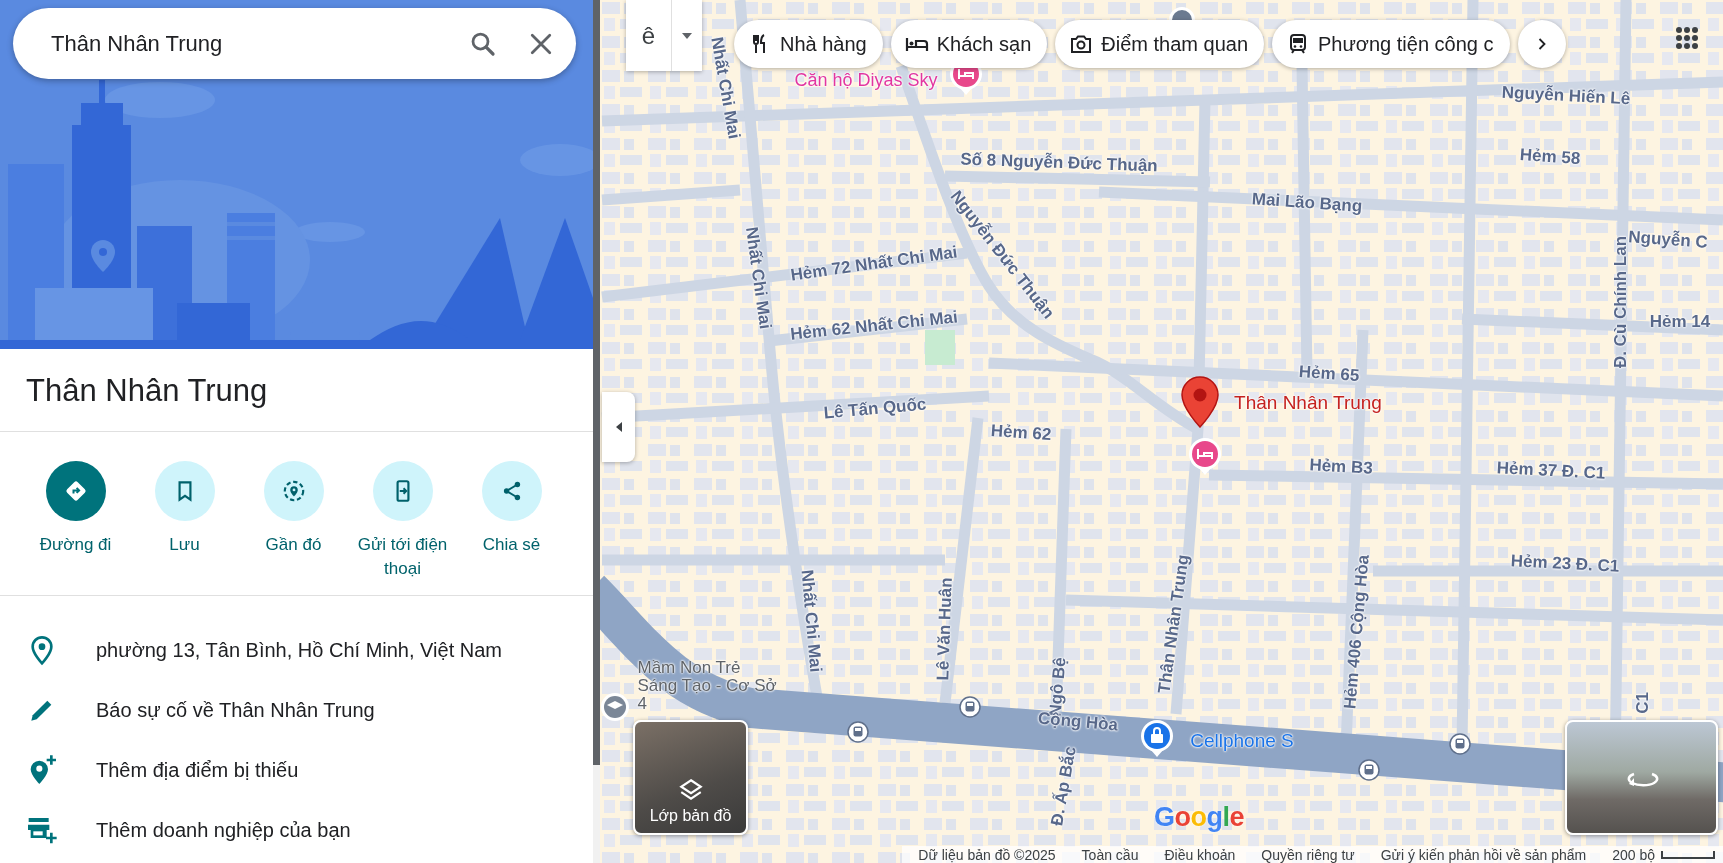  Describe the element at coordinates (969, 44) in the screenshot. I see `category-chip: Khách sạn` at that location.